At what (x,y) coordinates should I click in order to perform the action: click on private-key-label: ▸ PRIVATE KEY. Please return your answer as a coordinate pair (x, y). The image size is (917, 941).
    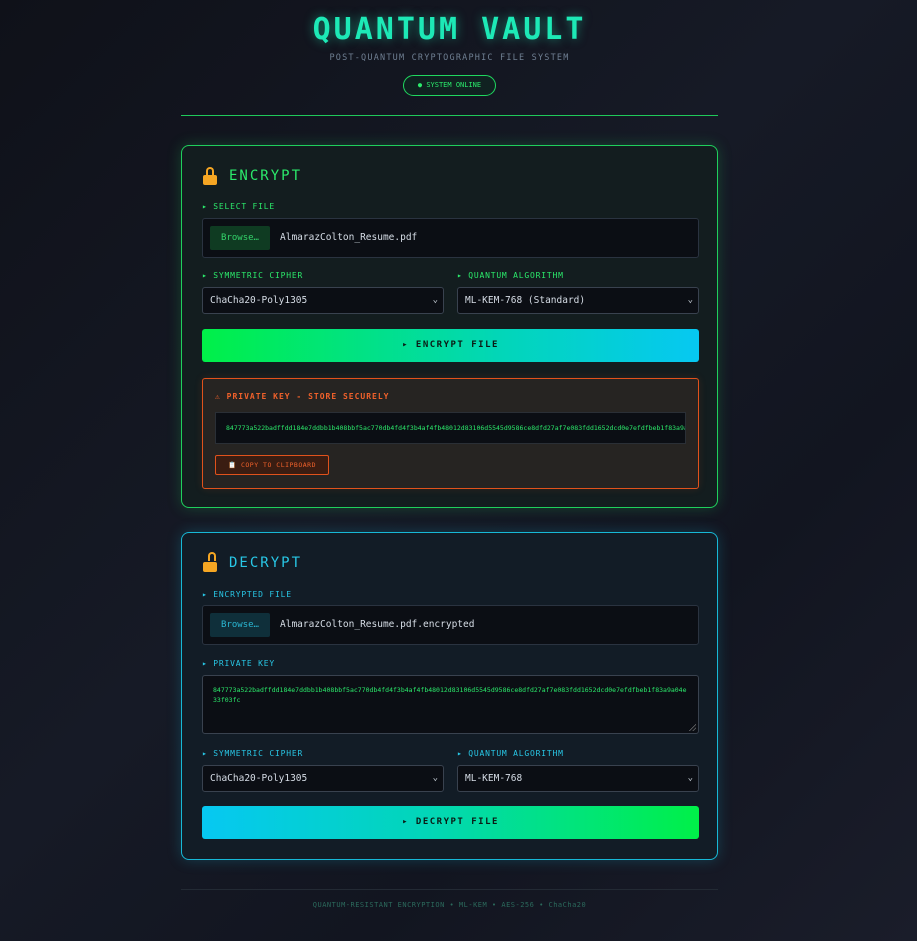
    Looking at the image, I should click on (239, 663).